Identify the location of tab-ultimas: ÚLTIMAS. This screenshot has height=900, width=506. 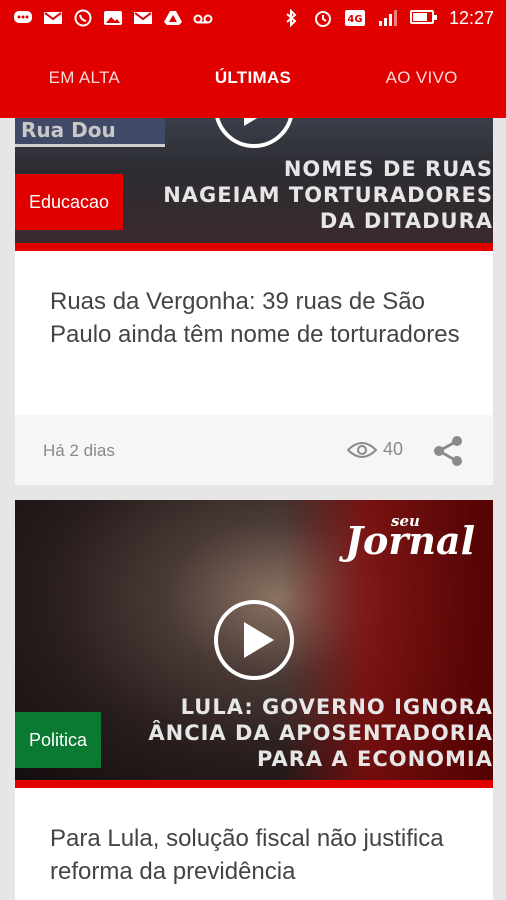
(253, 78).